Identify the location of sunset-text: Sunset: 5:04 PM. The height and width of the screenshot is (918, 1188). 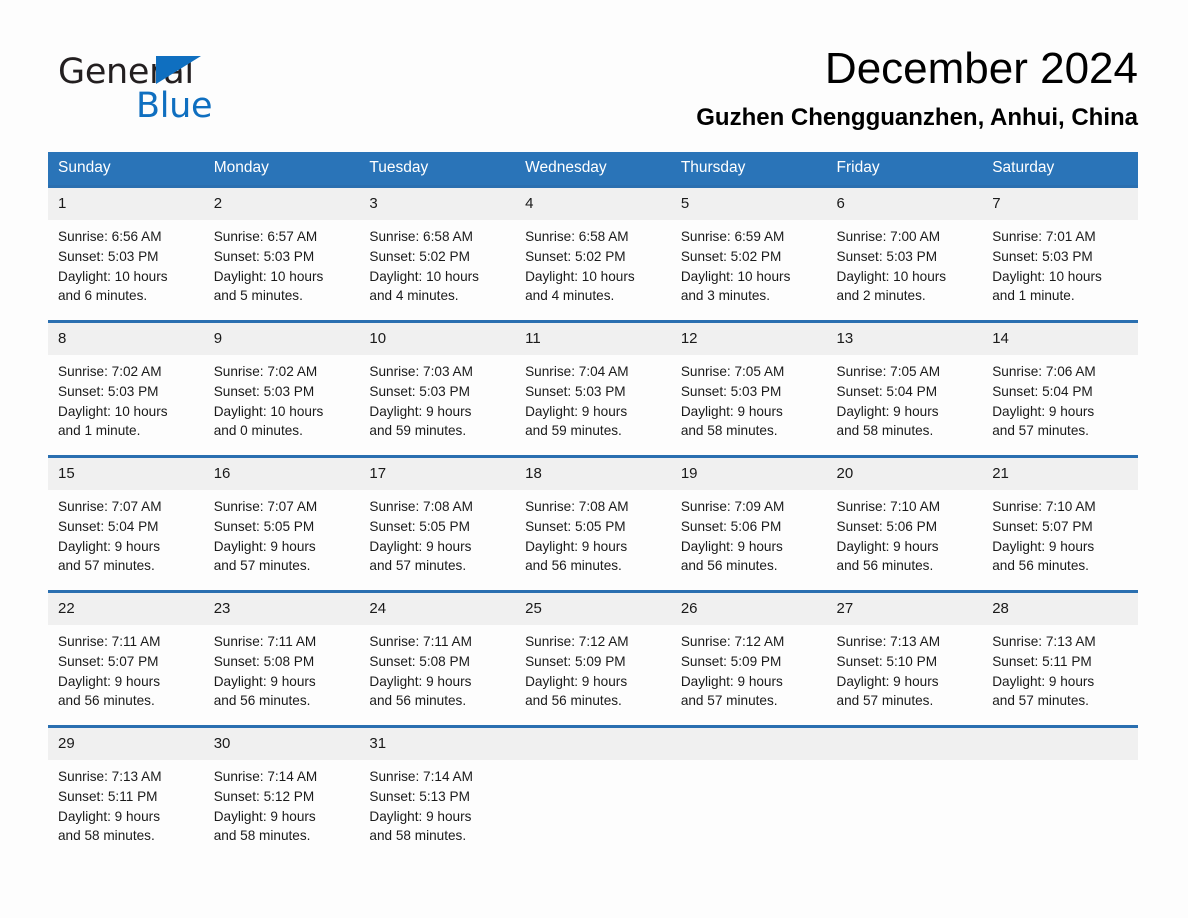
(887, 391).